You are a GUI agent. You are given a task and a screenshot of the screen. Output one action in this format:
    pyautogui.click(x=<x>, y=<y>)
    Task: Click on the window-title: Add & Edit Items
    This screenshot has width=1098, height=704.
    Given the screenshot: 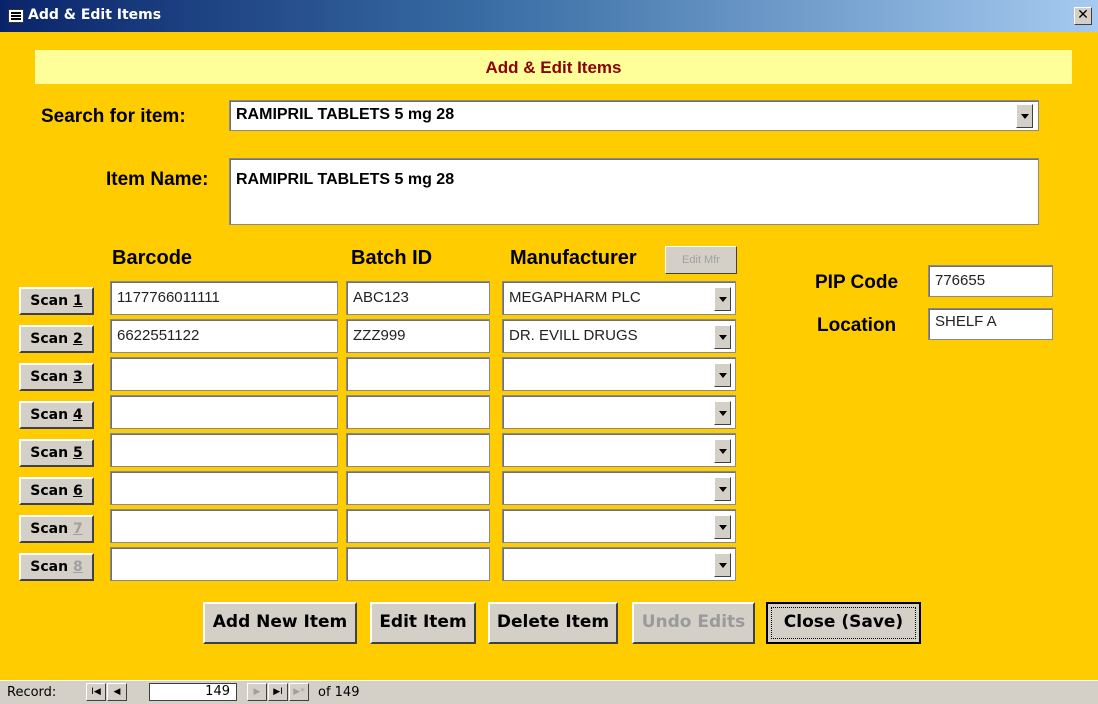 What is the action you would take?
    pyautogui.click(x=95, y=15)
    